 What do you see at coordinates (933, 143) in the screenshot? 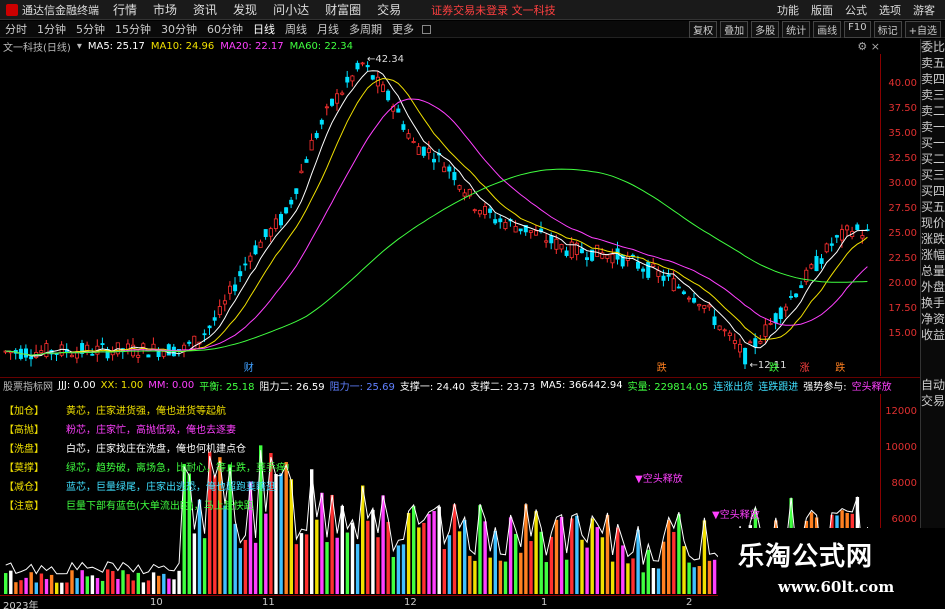
I see `side-tab: 买一` at bounding box center [933, 143].